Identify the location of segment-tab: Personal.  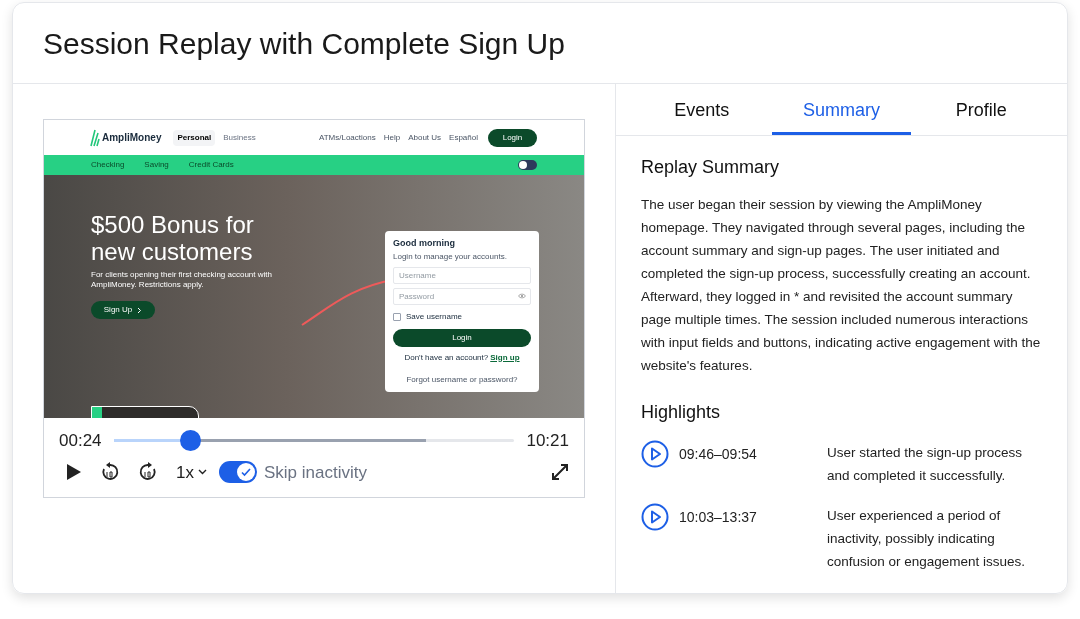
(194, 137).